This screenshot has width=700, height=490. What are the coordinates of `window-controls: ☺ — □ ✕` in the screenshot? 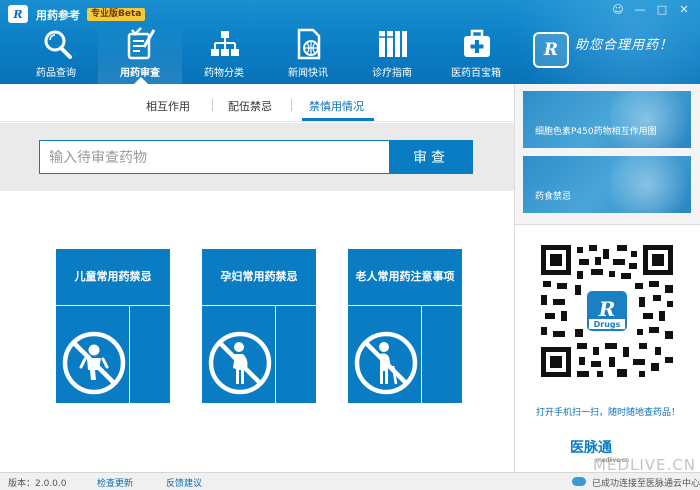 It's located at (651, 10).